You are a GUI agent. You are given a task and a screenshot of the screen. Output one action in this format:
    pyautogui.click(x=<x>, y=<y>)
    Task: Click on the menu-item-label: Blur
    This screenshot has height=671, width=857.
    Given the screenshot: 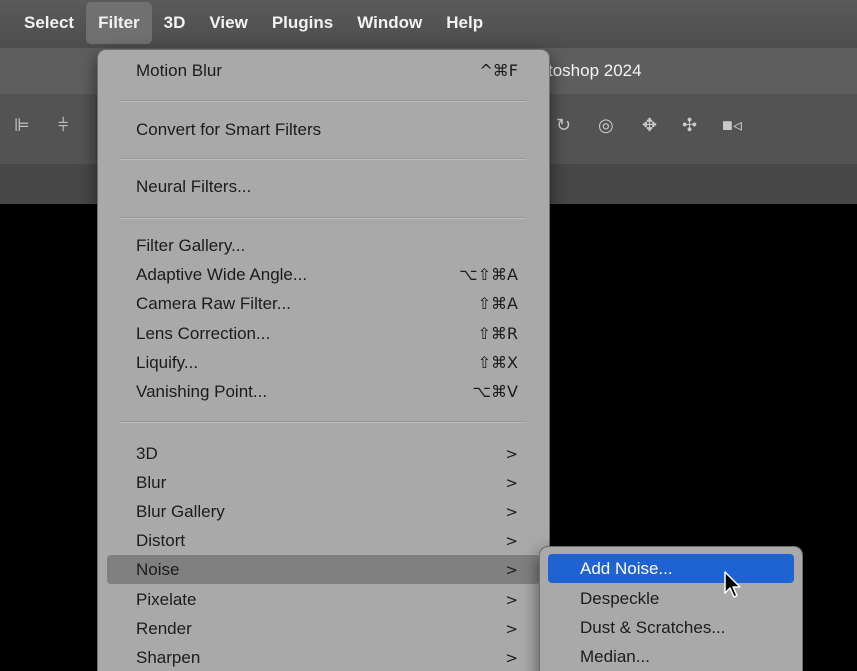 What is the action you would take?
    pyautogui.click(x=151, y=482)
    